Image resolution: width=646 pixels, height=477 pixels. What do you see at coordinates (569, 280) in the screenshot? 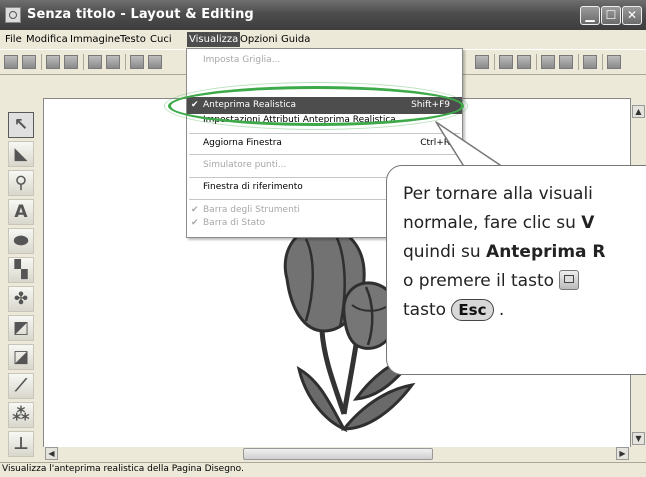
I see `realistic-preview-key-icon` at bounding box center [569, 280].